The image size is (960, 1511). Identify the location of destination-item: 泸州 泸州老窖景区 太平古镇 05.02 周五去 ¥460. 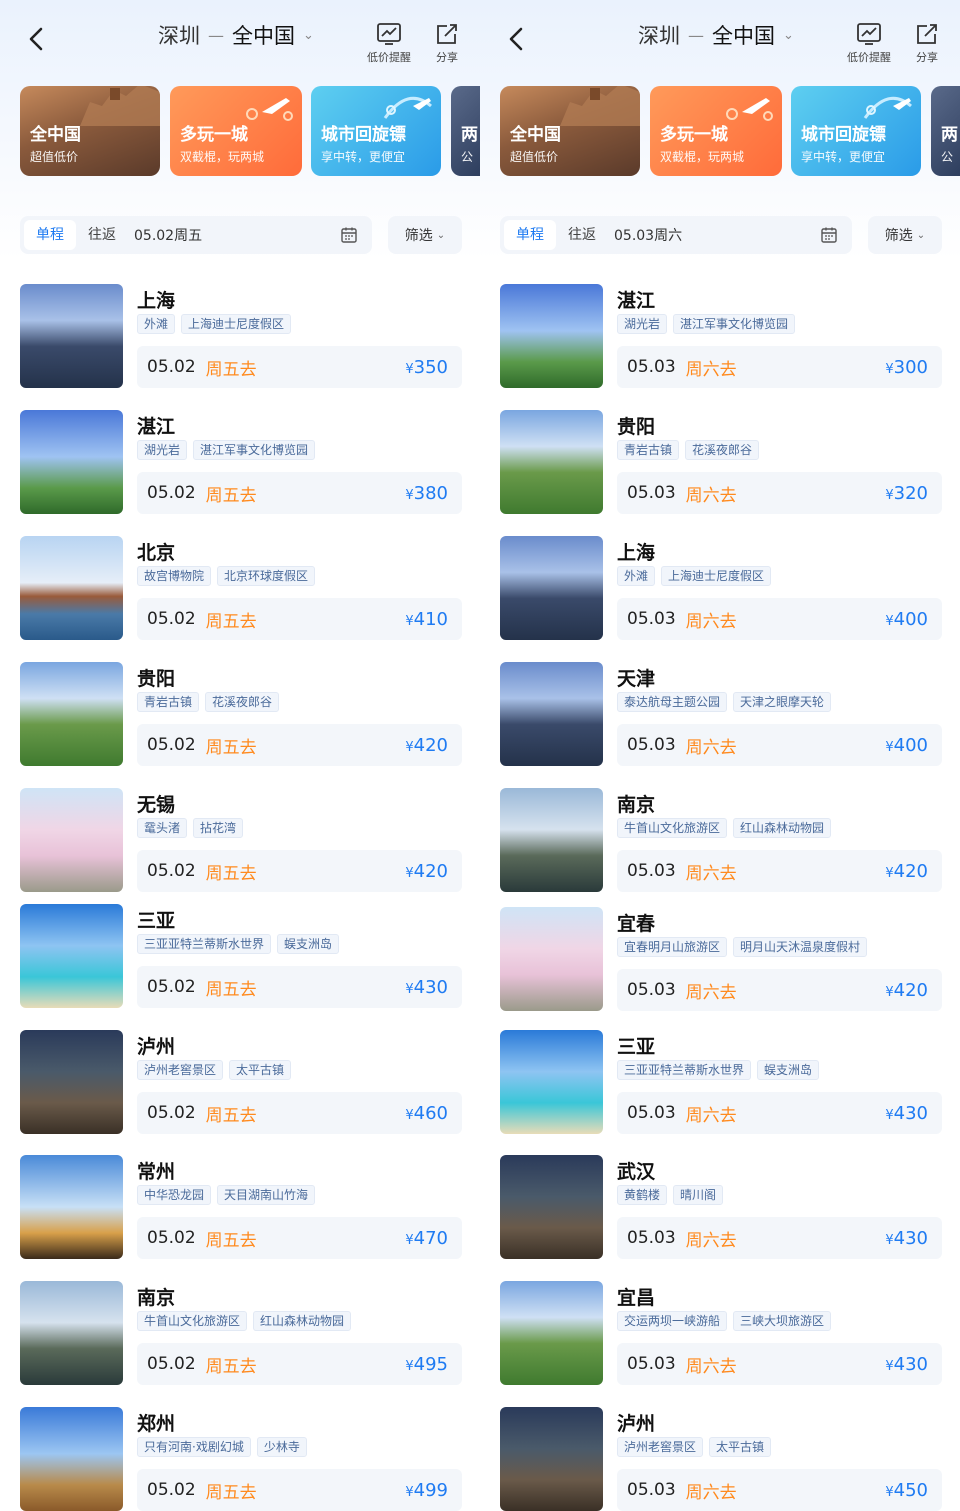
(241, 1083).